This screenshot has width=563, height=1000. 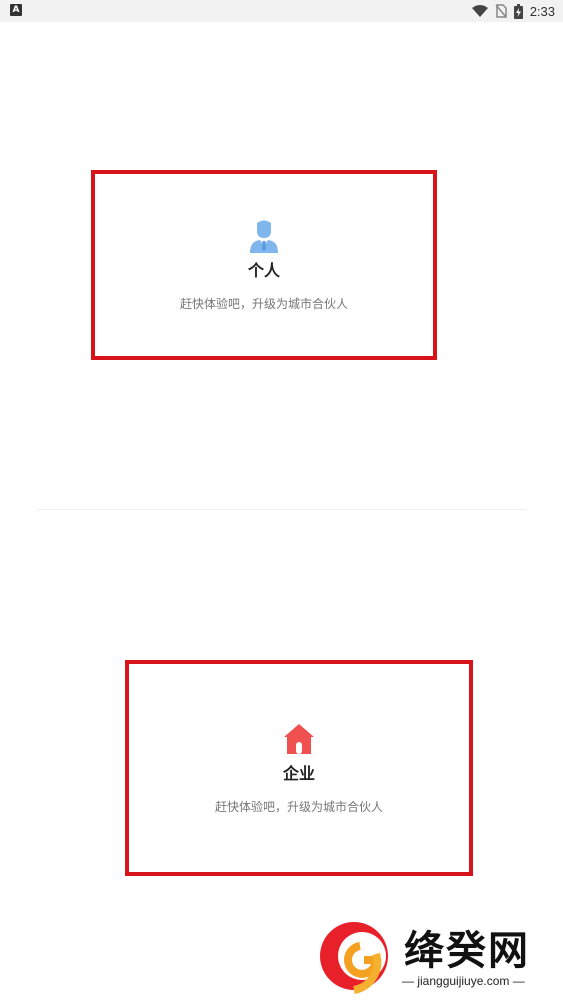 I want to click on house-icon, so click(x=299, y=738).